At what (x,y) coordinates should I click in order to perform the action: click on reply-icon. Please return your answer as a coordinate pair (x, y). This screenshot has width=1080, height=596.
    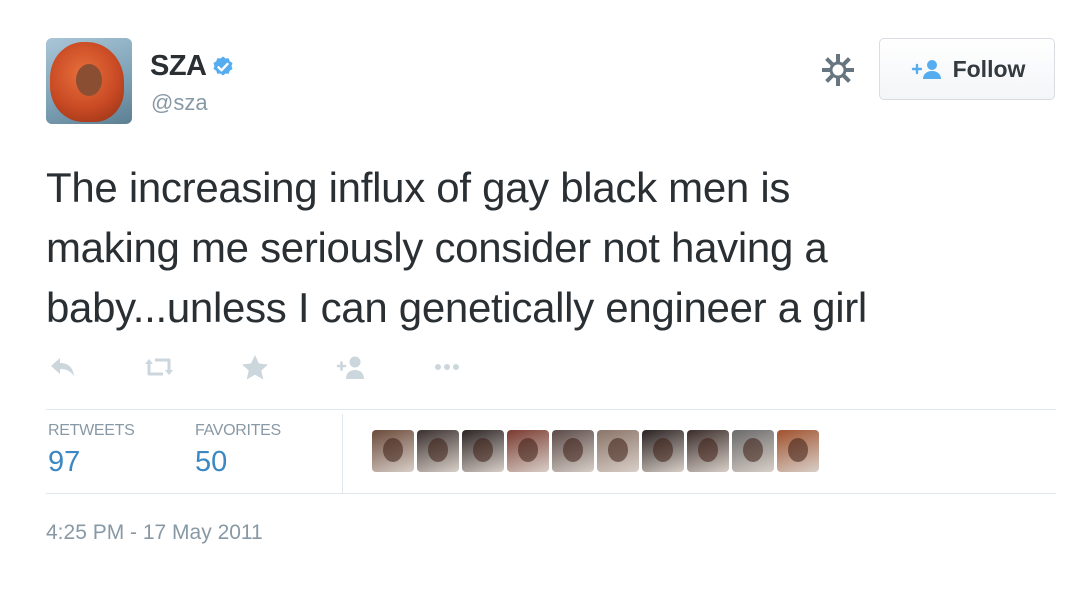
    Looking at the image, I should click on (63, 367).